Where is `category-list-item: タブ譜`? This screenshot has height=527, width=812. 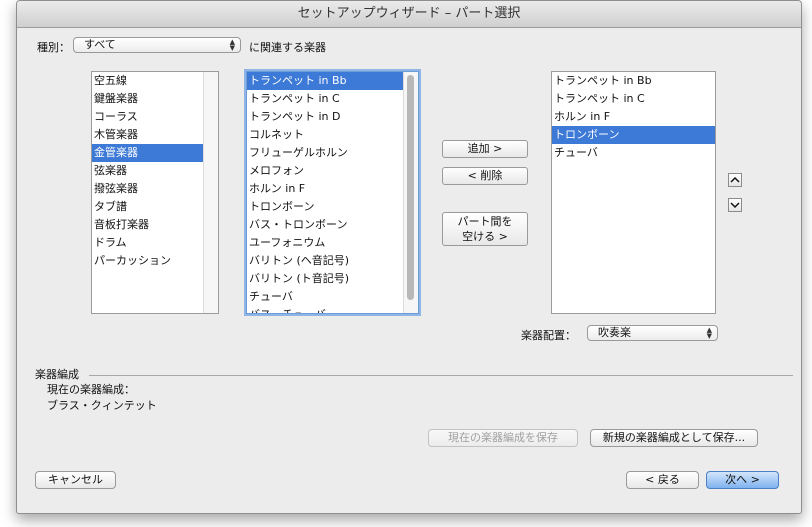 category-list-item: タブ譜 is located at coordinates (148, 207).